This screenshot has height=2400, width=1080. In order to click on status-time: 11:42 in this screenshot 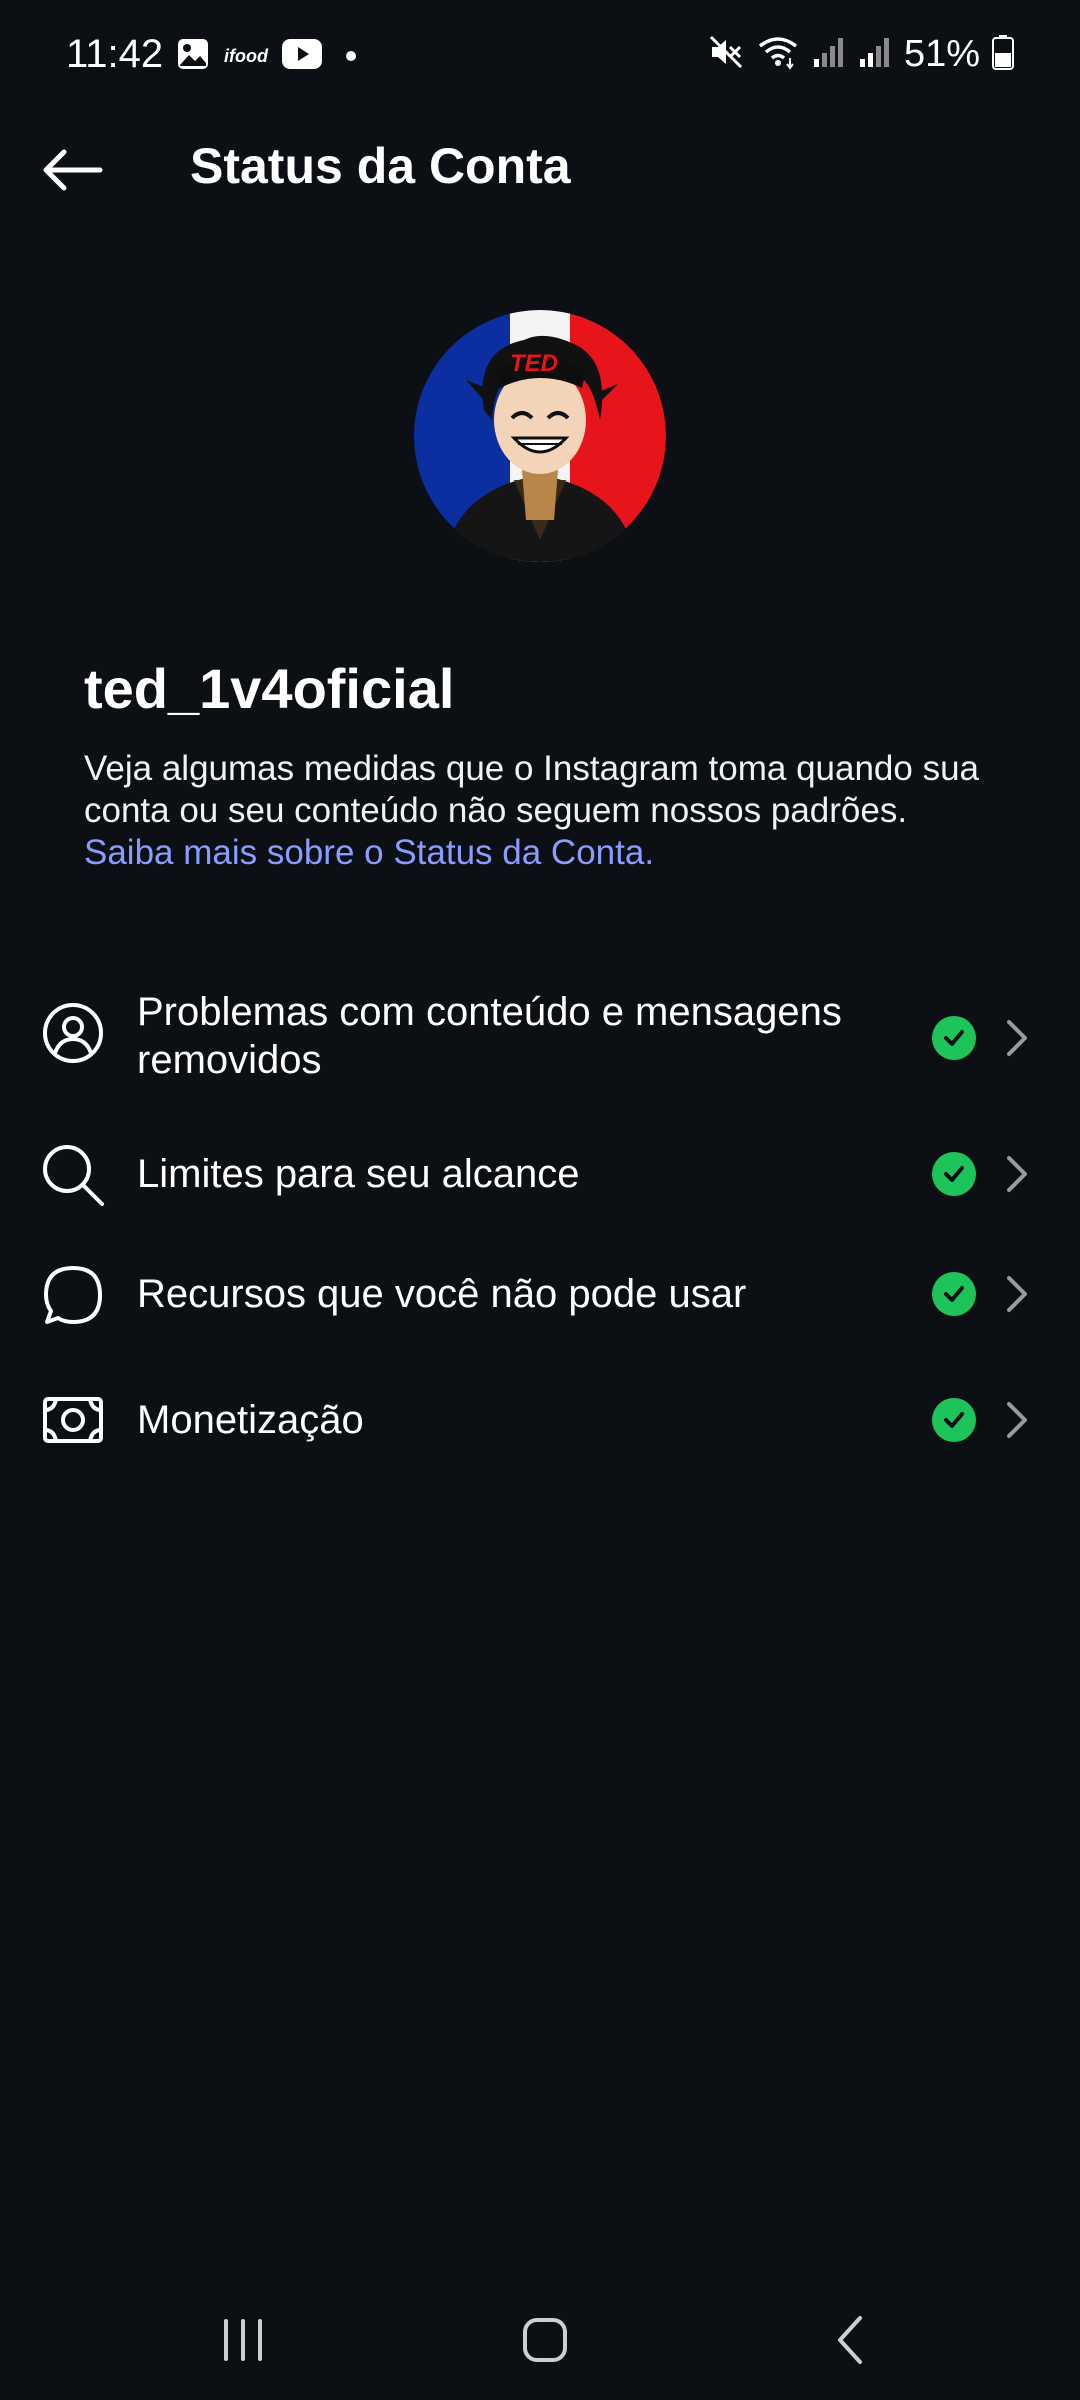, I will do `click(115, 54)`.